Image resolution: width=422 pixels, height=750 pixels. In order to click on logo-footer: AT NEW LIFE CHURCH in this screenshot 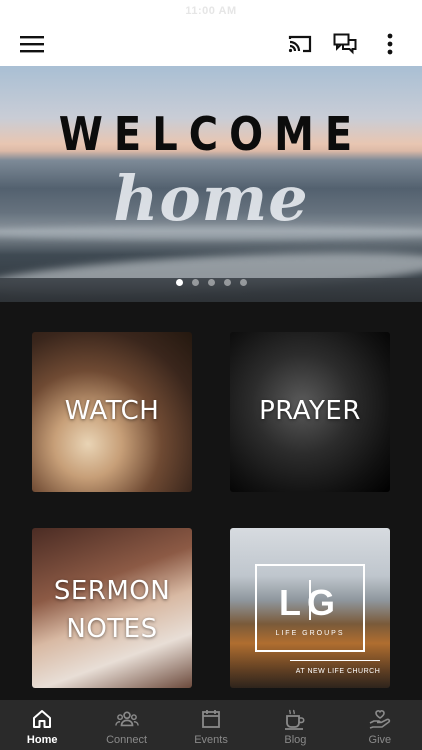, I will do `click(338, 671)`.